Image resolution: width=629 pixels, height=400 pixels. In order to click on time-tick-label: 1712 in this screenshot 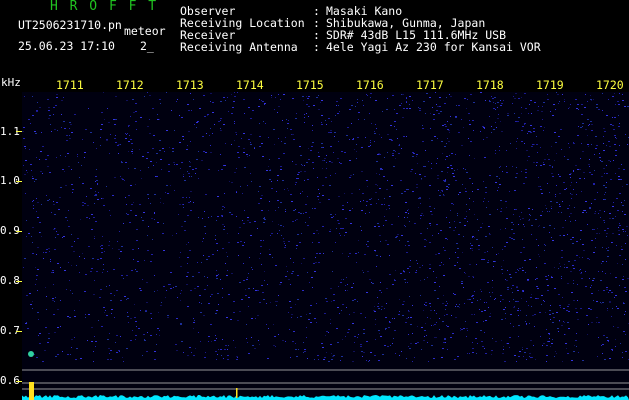, I will do `click(130, 85)`.